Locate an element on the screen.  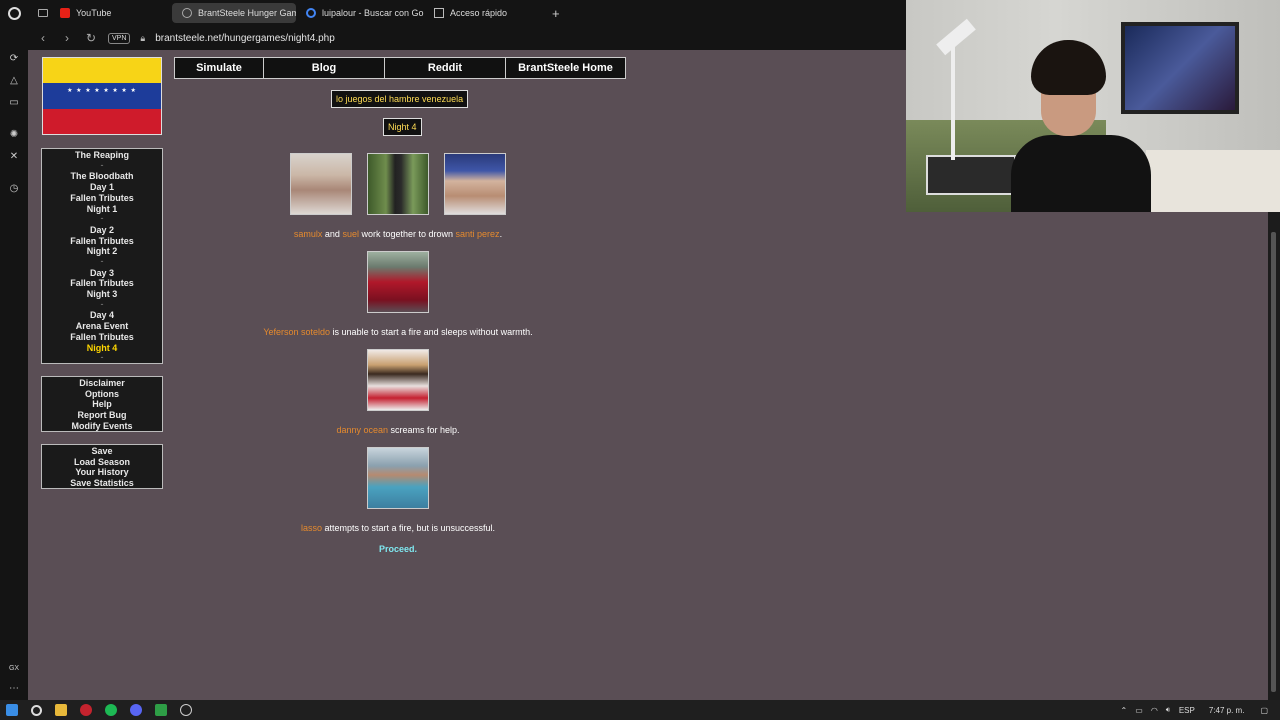
menu-link: Save is located at coordinates (102, 451).